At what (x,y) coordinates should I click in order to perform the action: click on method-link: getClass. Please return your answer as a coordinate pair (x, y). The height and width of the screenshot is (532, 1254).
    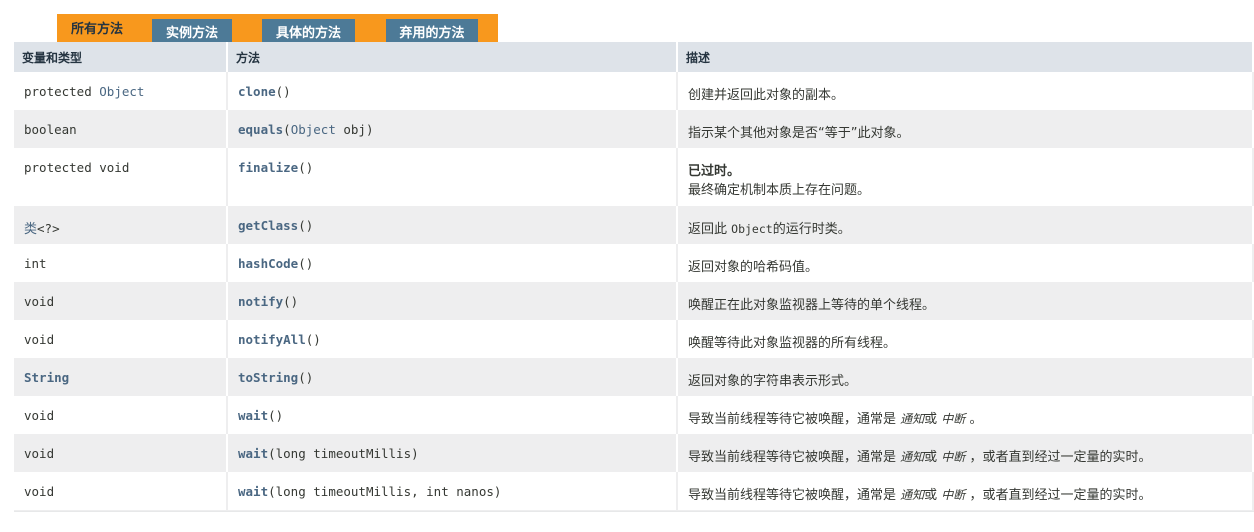
    Looking at the image, I should click on (268, 225).